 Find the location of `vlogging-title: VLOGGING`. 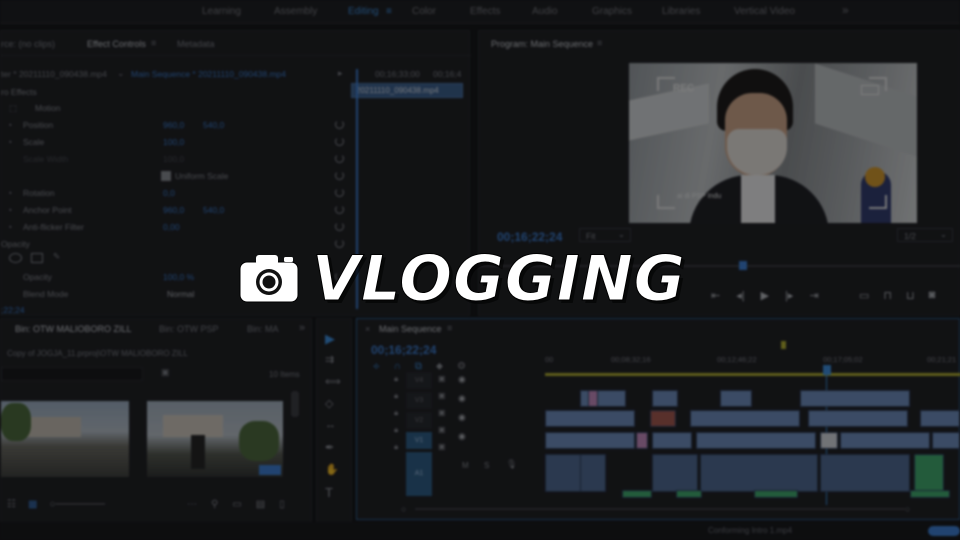

vlogging-title: VLOGGING is located at coordinates (462, 278).